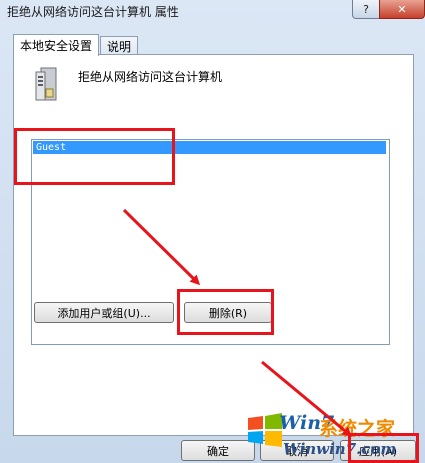 The width and height of the screenshot is (425, 463). What do you see at coordinates (307, 398) in the screenshot?
I see `arrow-to-apply` at bounding box center [307, 398].